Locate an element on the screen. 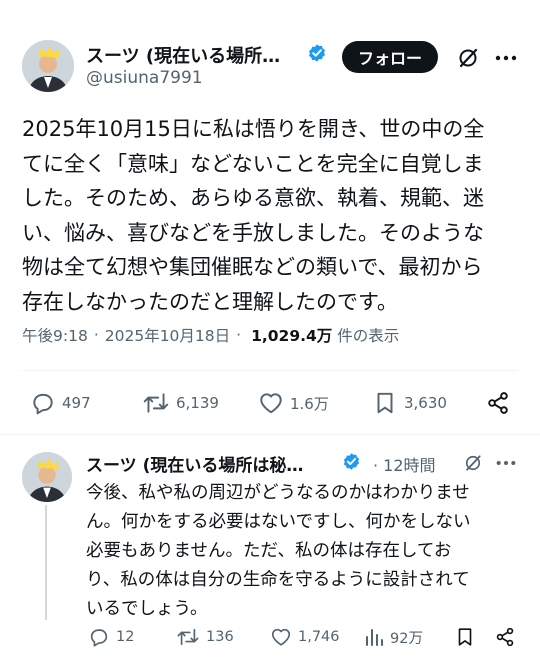  share-button is located at coordinates (501, 403).